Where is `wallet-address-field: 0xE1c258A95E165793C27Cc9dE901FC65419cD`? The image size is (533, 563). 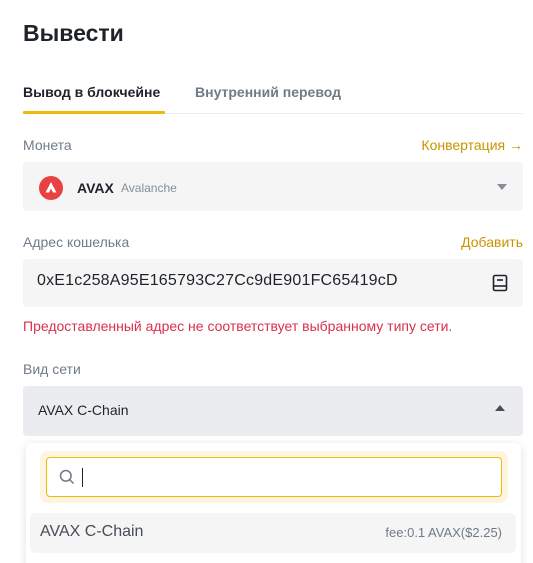
wallet-address-field: 0xE1c258A95E165793C27Cc9dE901FC65419cD is located at coordinates (273, 283).